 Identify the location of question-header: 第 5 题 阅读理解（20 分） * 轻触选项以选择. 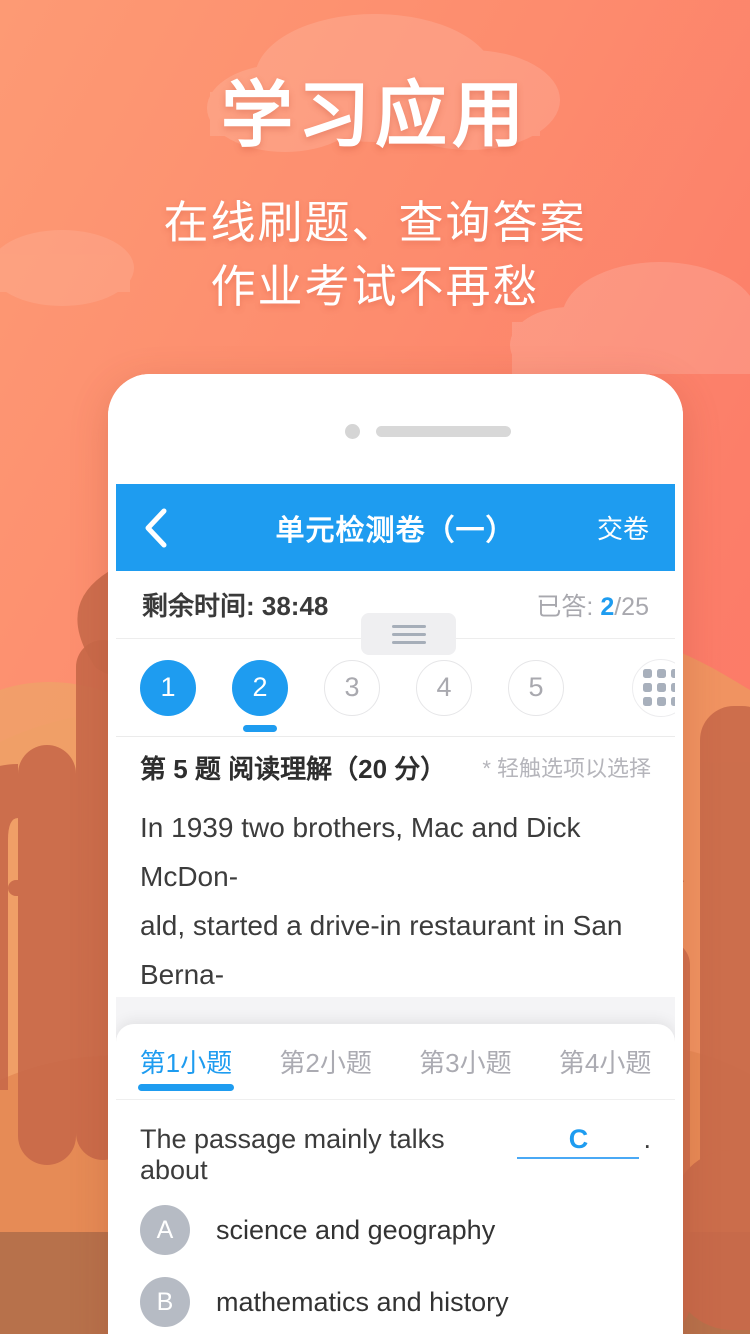
(395, 767).